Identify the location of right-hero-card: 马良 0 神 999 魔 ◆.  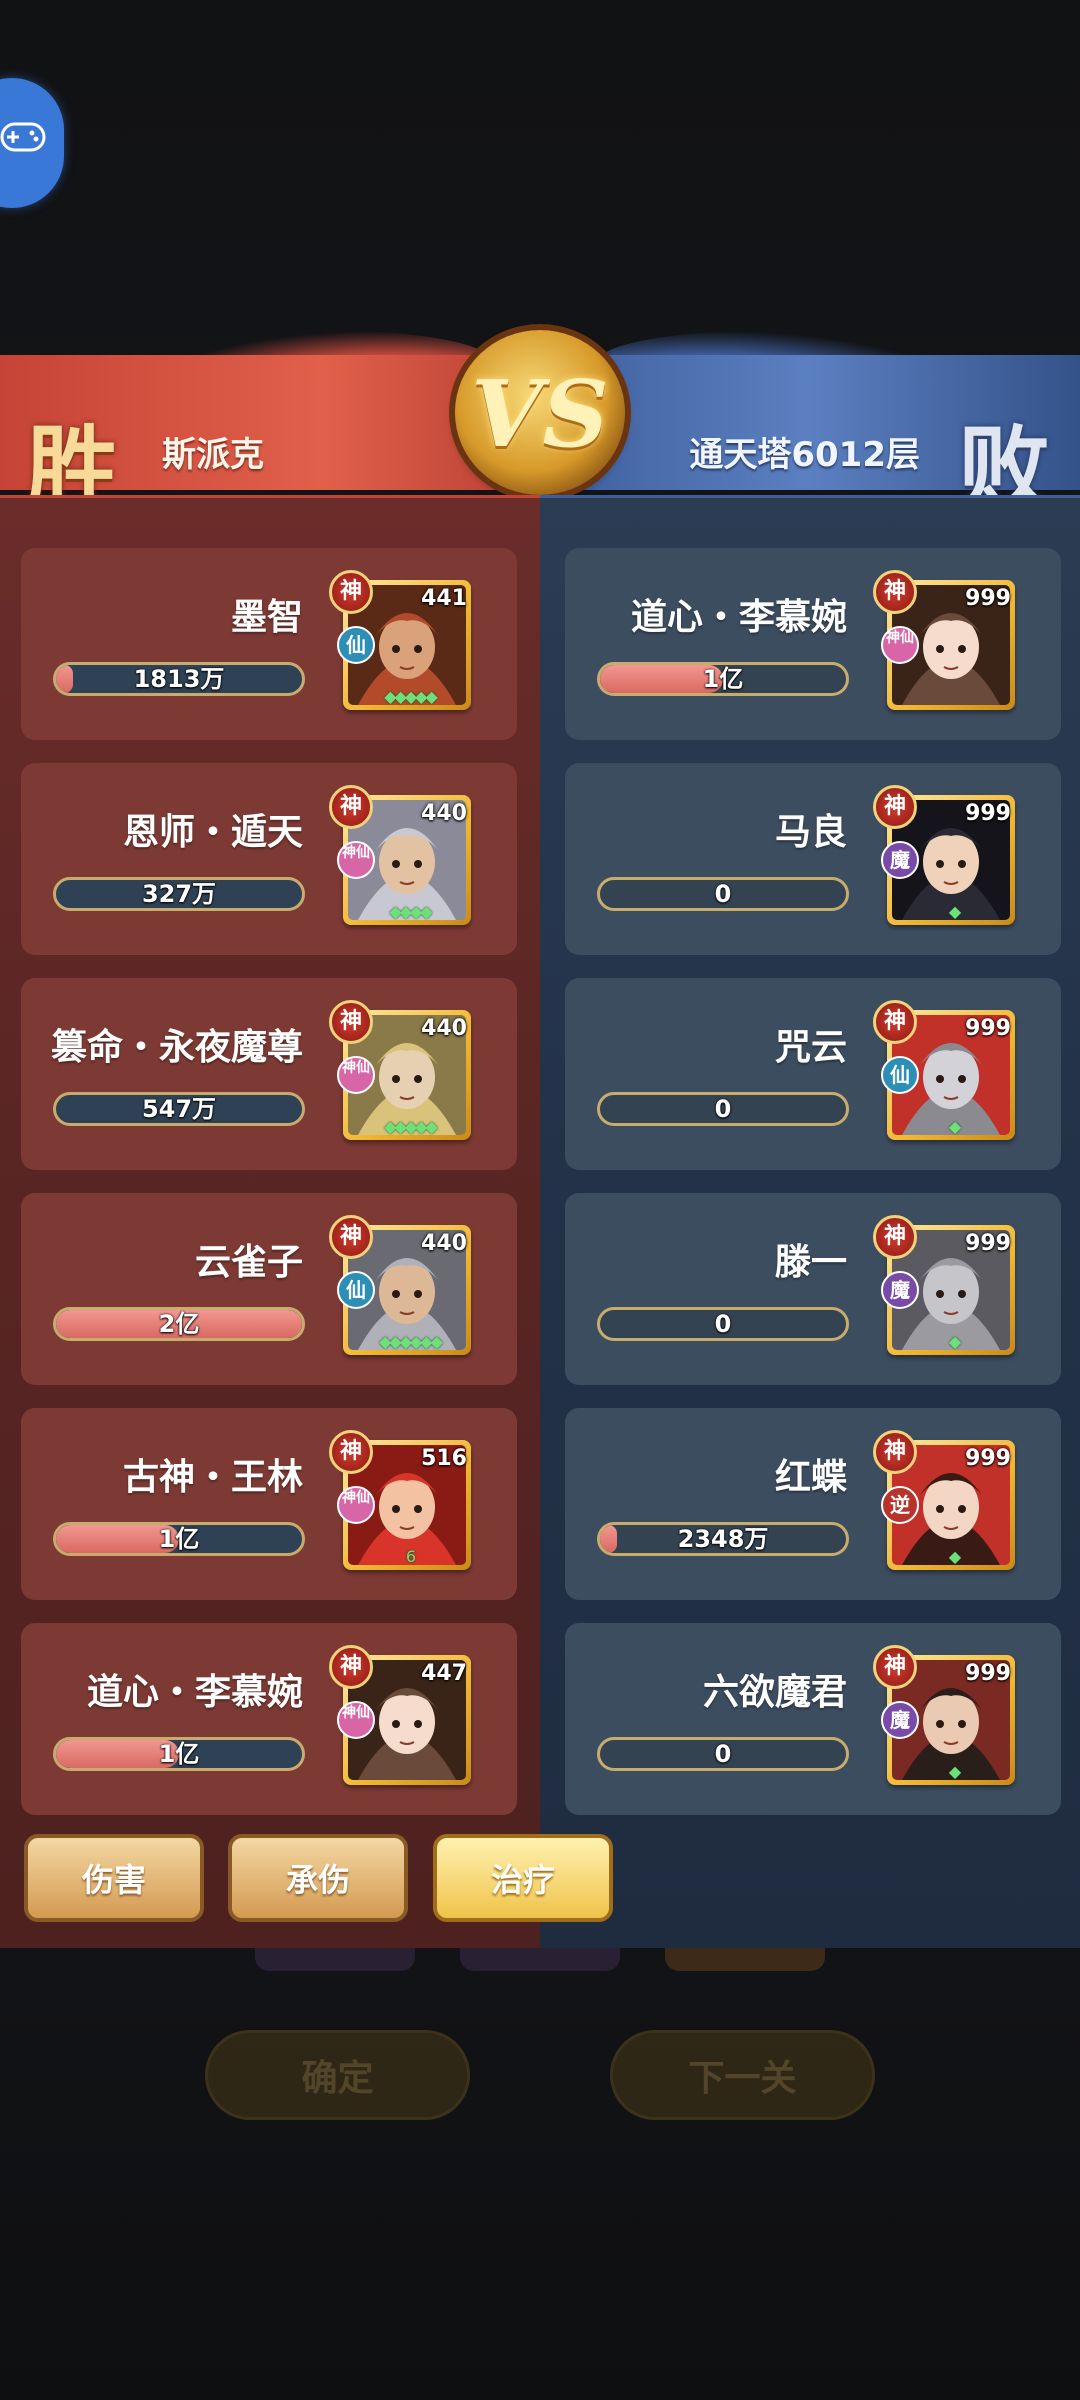
(813, 859).